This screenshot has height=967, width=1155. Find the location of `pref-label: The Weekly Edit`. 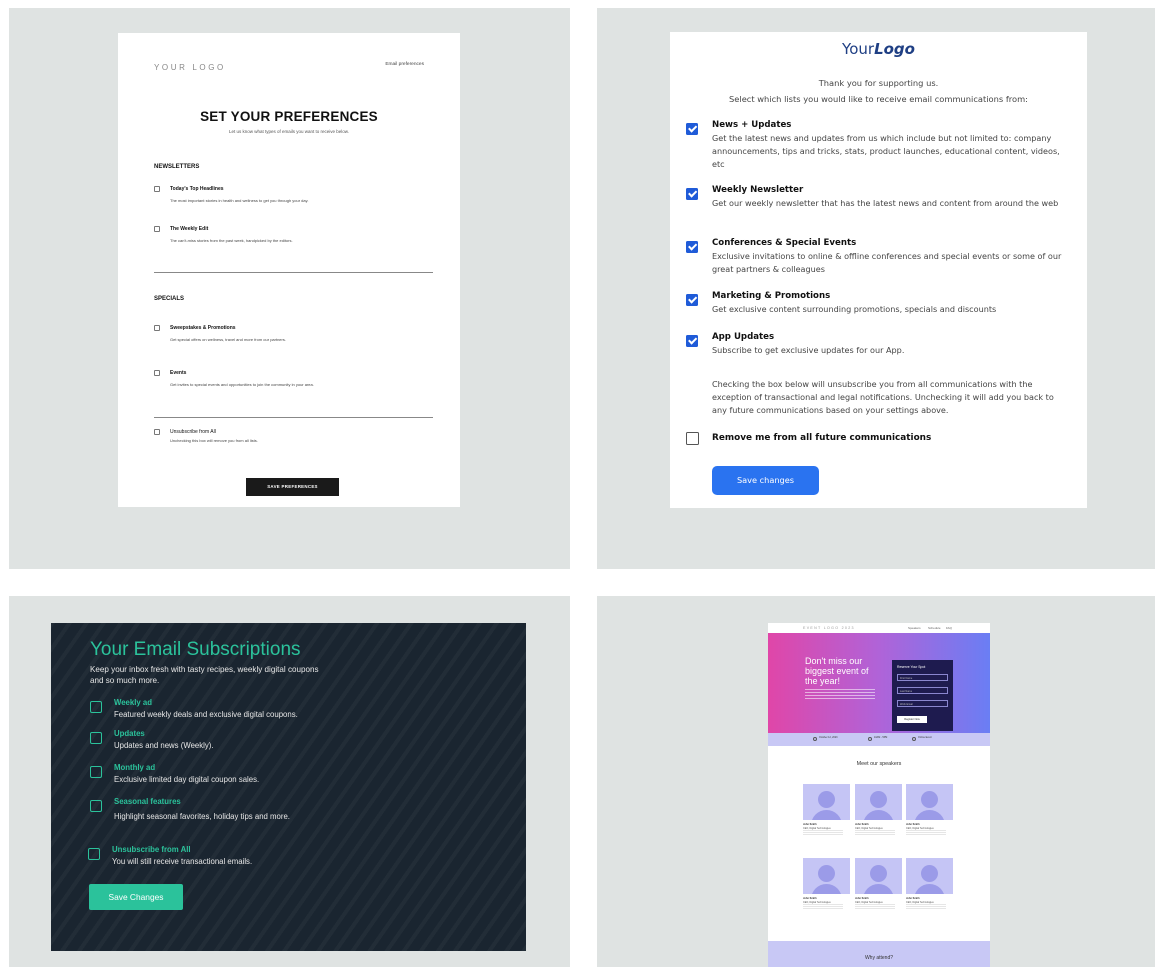

pref-label: The Weekly Edit is located at coordinates (189, 229).